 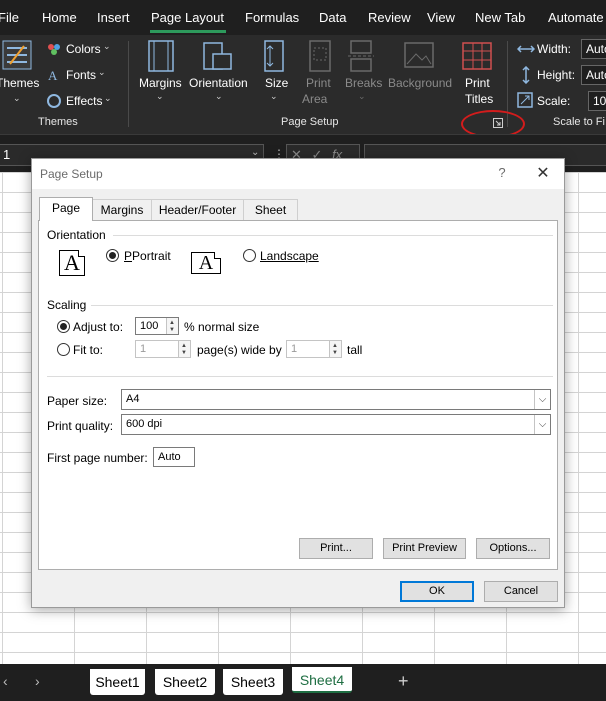 What do you see at coordinates (122, 209) in the screenshot?
I see `tab-margins: Margins` at bounding box center [122, 209].